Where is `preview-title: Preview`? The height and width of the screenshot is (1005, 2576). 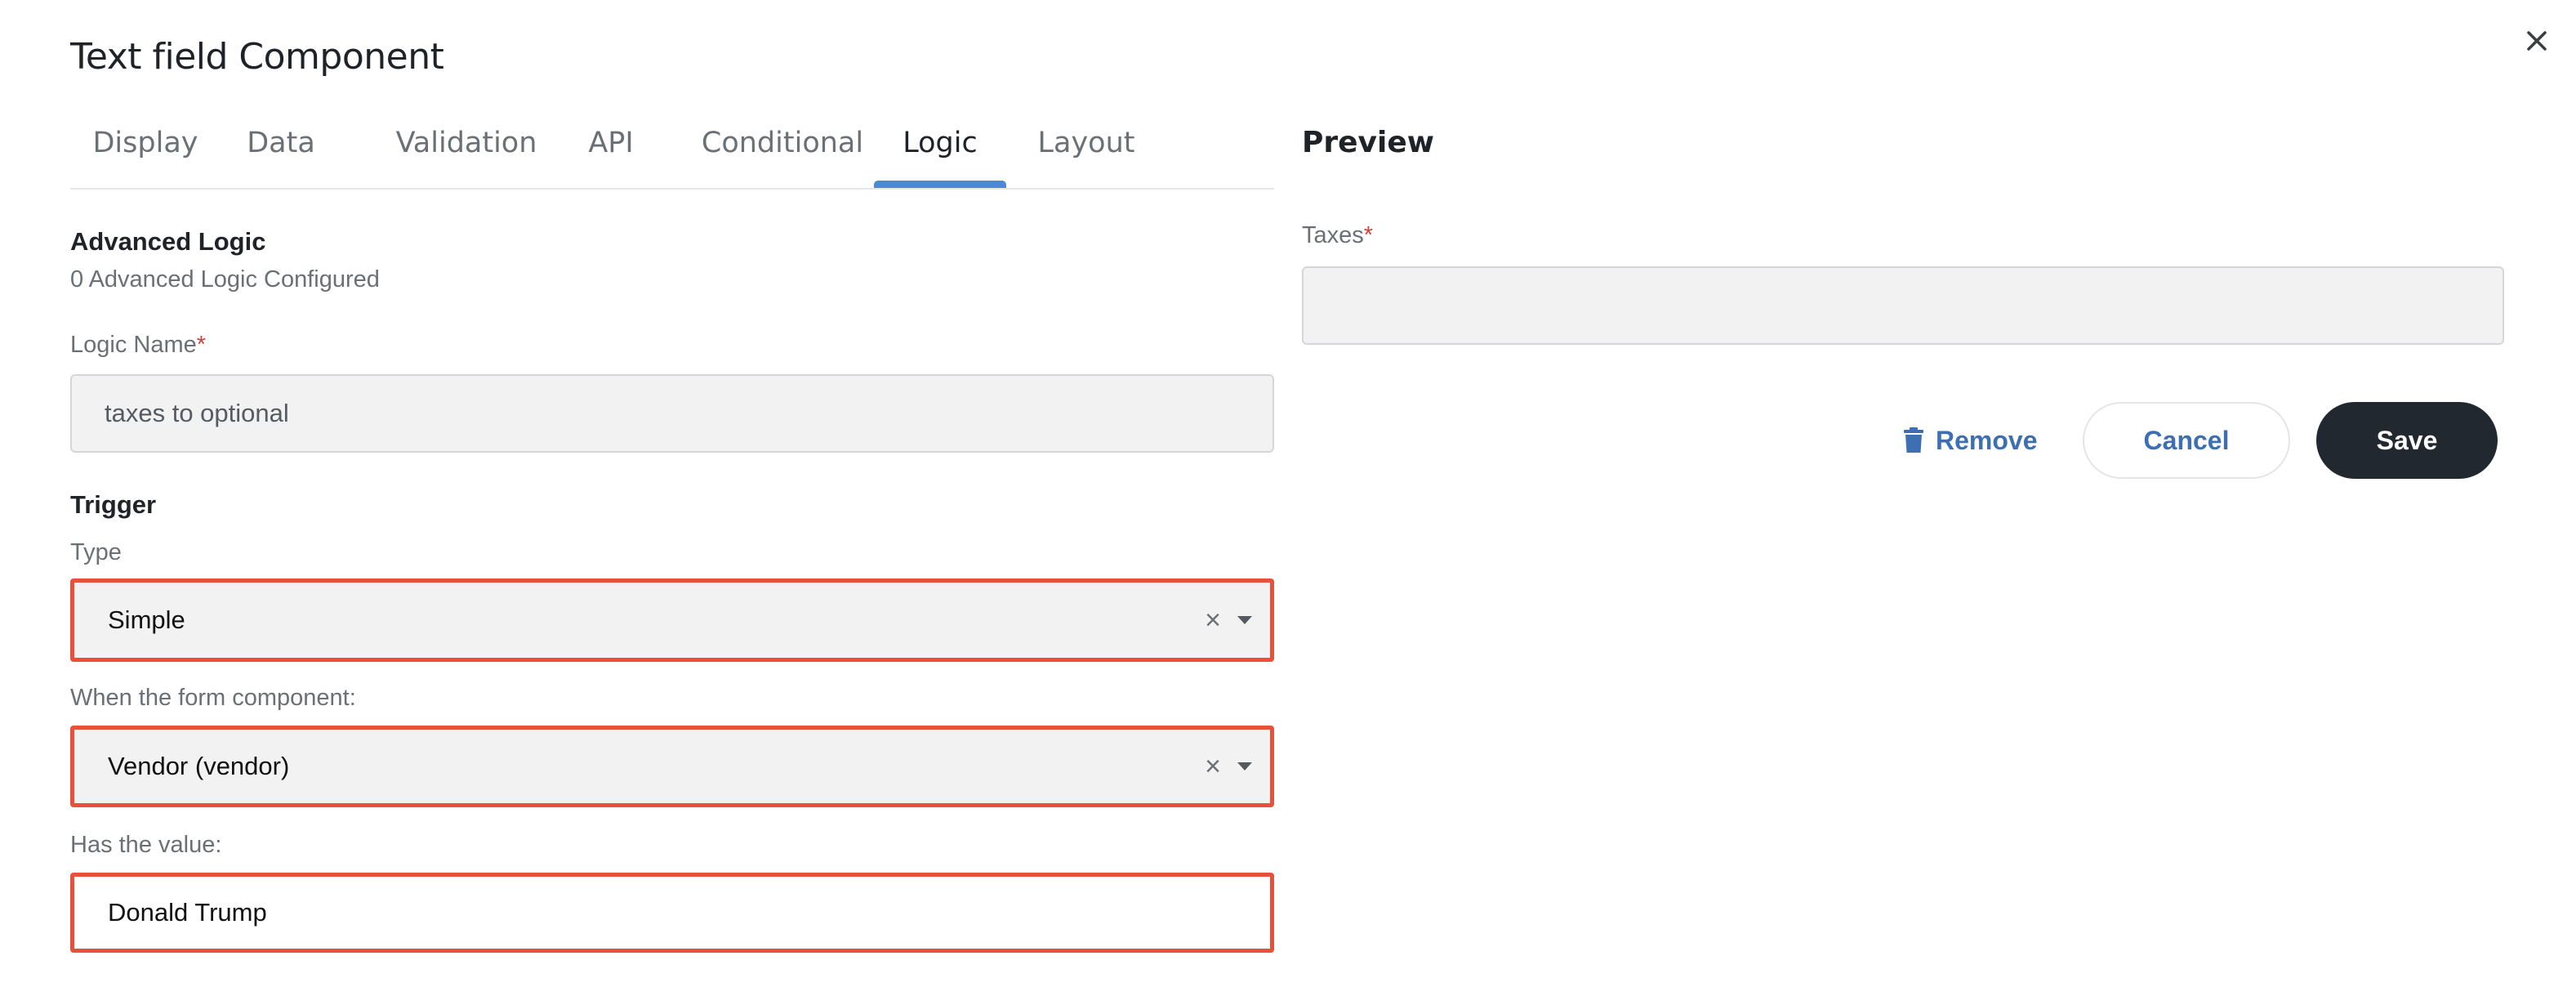 preview-title: Preview is located at coordinates (1368, 142).